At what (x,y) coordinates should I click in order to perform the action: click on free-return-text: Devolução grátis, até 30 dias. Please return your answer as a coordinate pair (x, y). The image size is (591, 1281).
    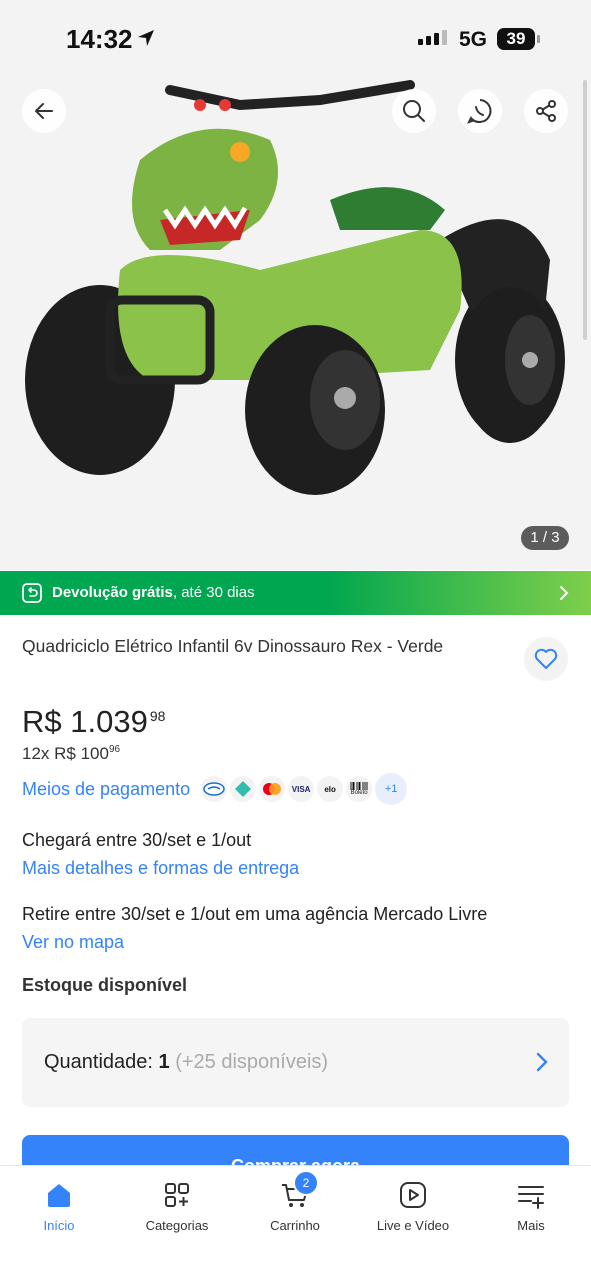
    Looking at the image, I should click on (153, 592).